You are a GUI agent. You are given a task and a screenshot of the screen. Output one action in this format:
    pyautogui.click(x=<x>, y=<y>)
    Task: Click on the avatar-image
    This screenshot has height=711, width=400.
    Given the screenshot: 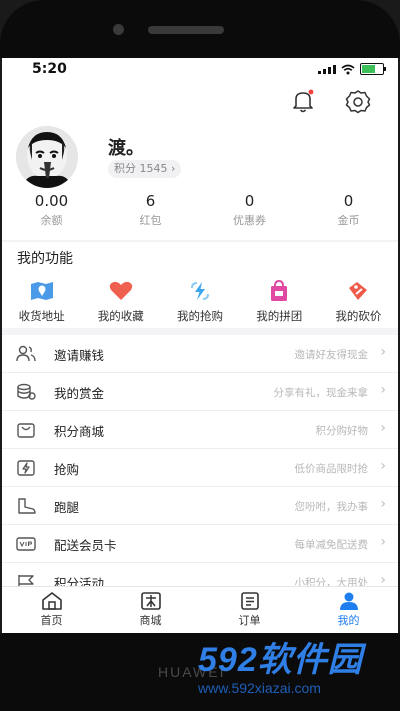 What is the action you would take?
    pyautogui.click(x=47, y=157)
    